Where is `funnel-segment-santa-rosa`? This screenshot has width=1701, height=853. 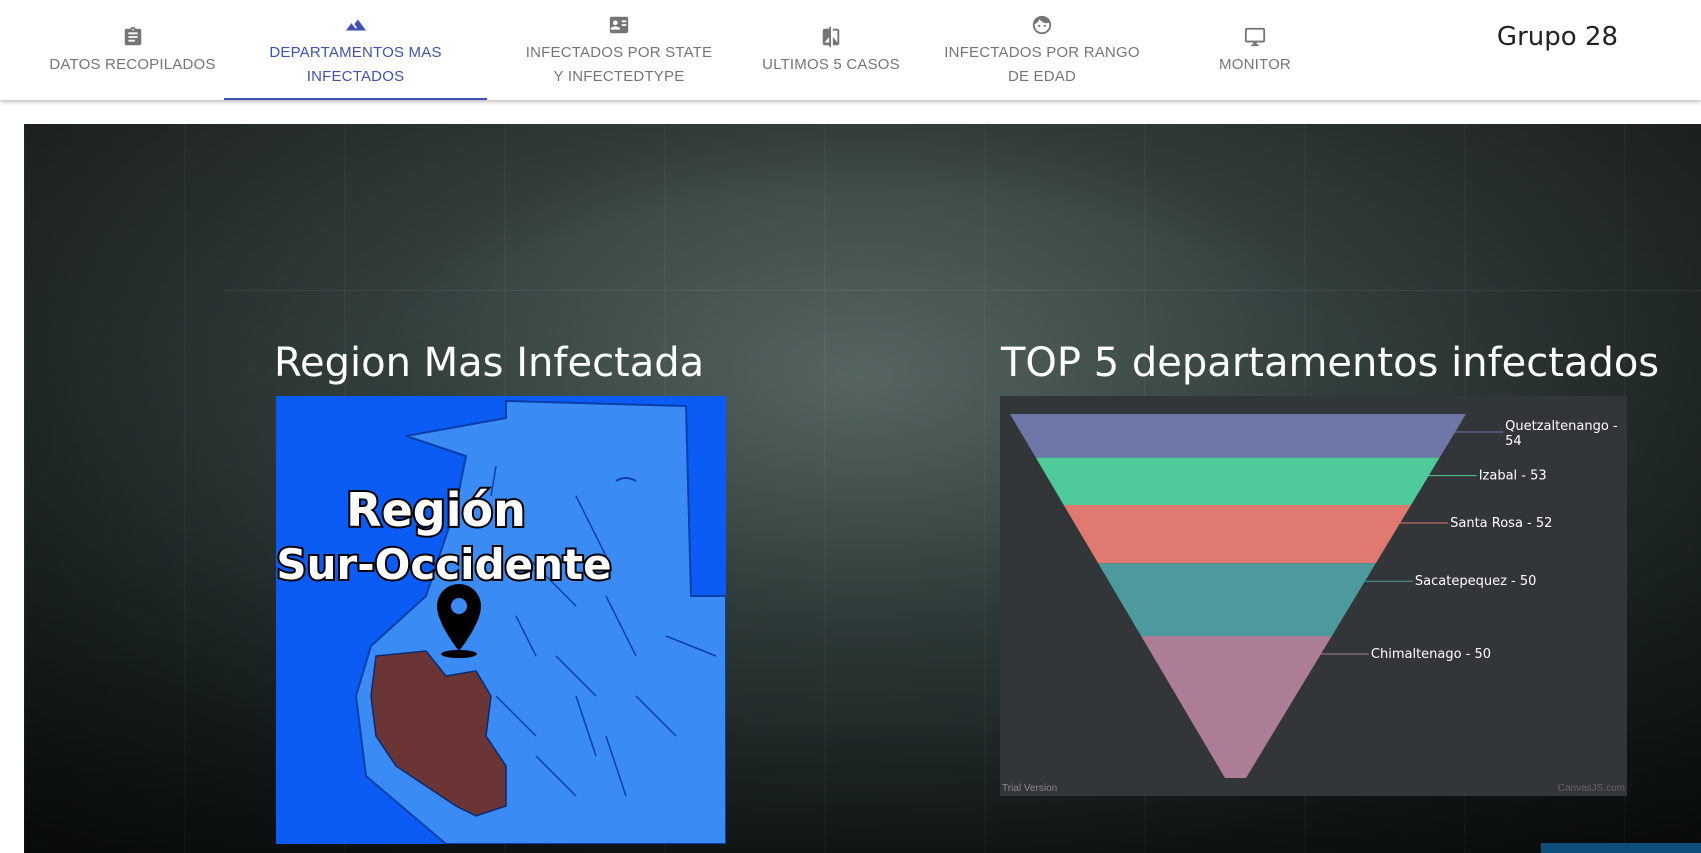
funnel-segment-santa-rosa is located at coordinates (1237, 534).